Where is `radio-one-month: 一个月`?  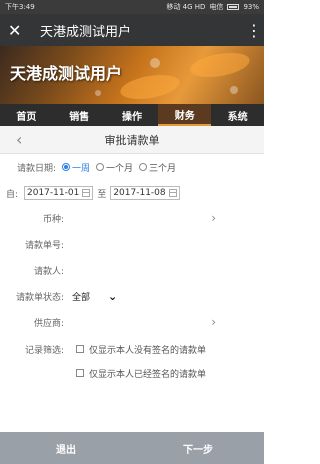 radio-one-month: 一个月 is located at coordinates (114, 167).